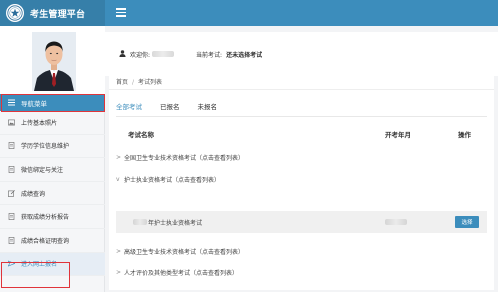  What do you see at coordinates (118, 179) in the screenshot?
I see `chevron-down-icon: v` at bounding box center [118, 179].